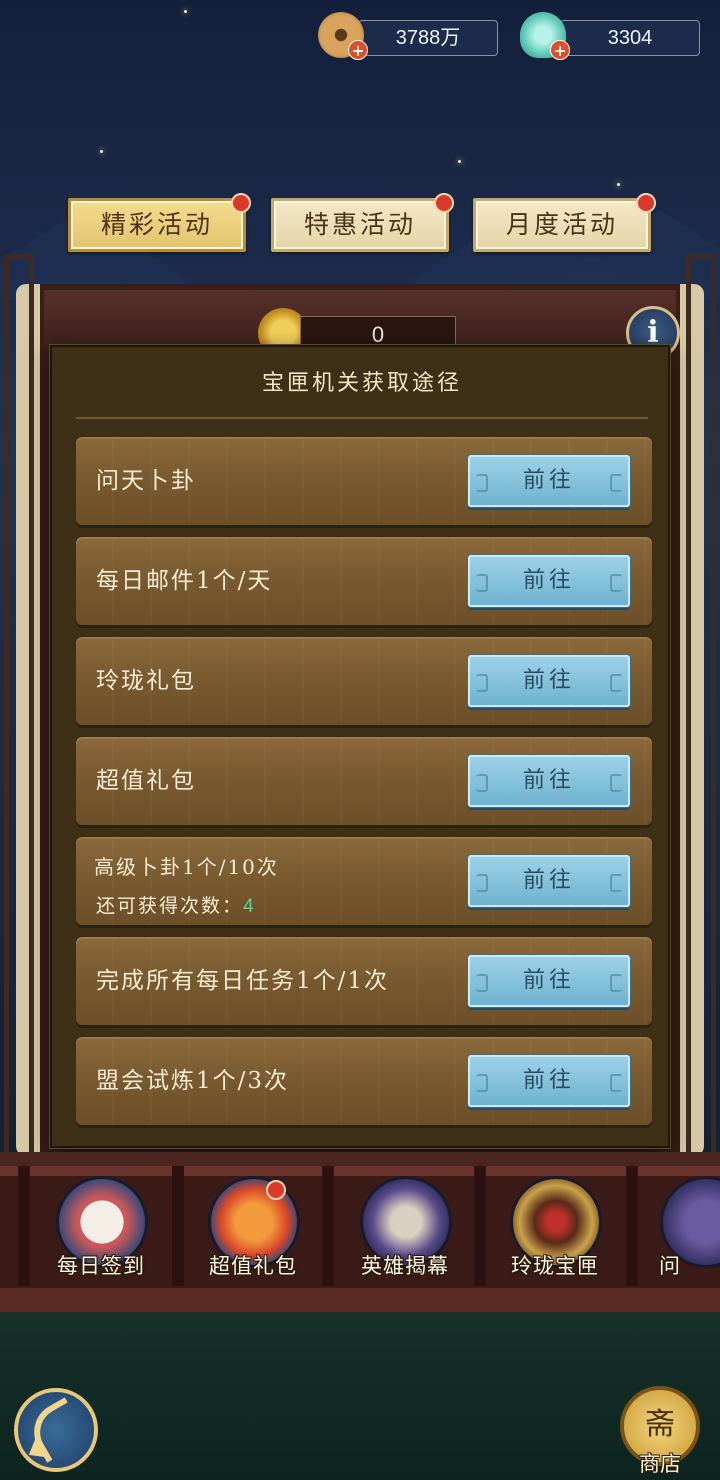  Describe the element at coordinates (701, 719) in the screenshot. I see `scroll-rail-right` at that location.